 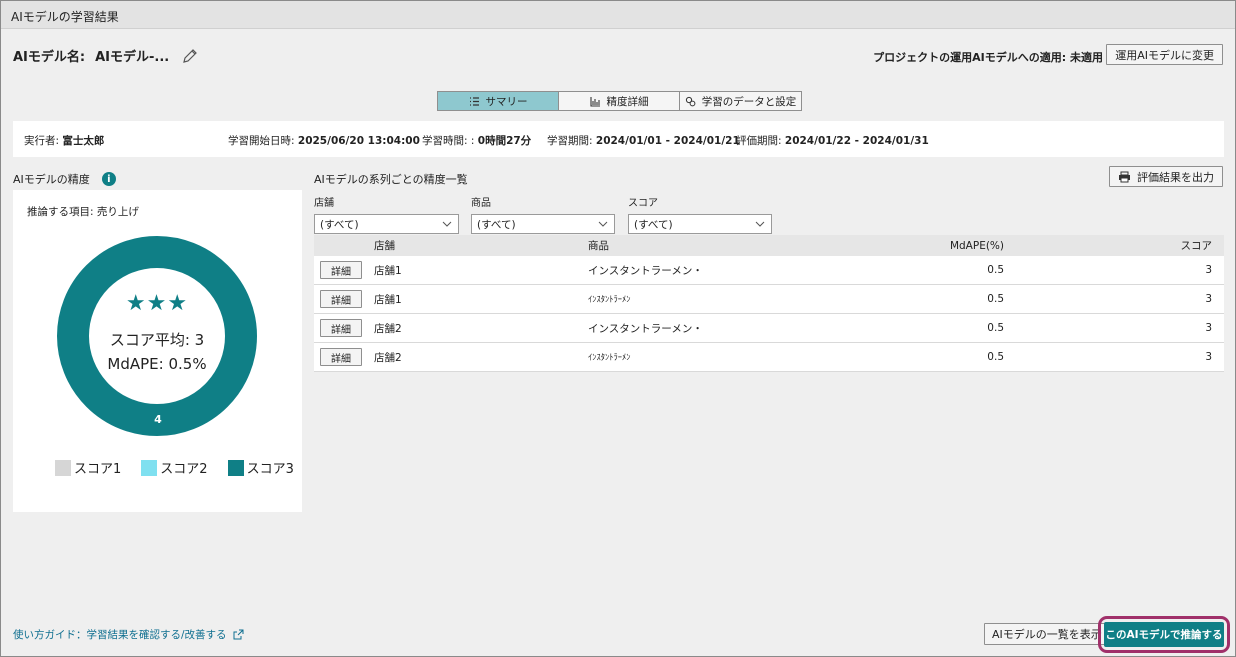 What do you see at coordinates (158, 419) in the screenshot?
I see `segment-count-label: 4` at bounding box center [158, 419].